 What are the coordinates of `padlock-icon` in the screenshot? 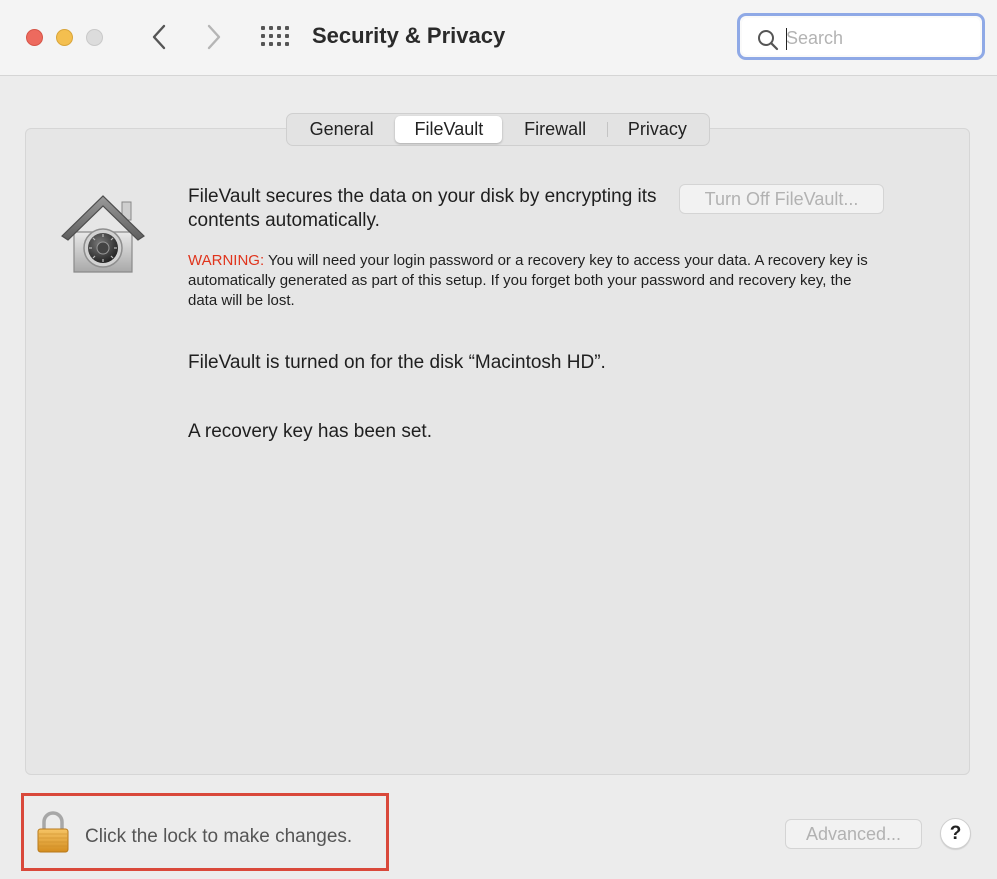 It's located at (53, 832).